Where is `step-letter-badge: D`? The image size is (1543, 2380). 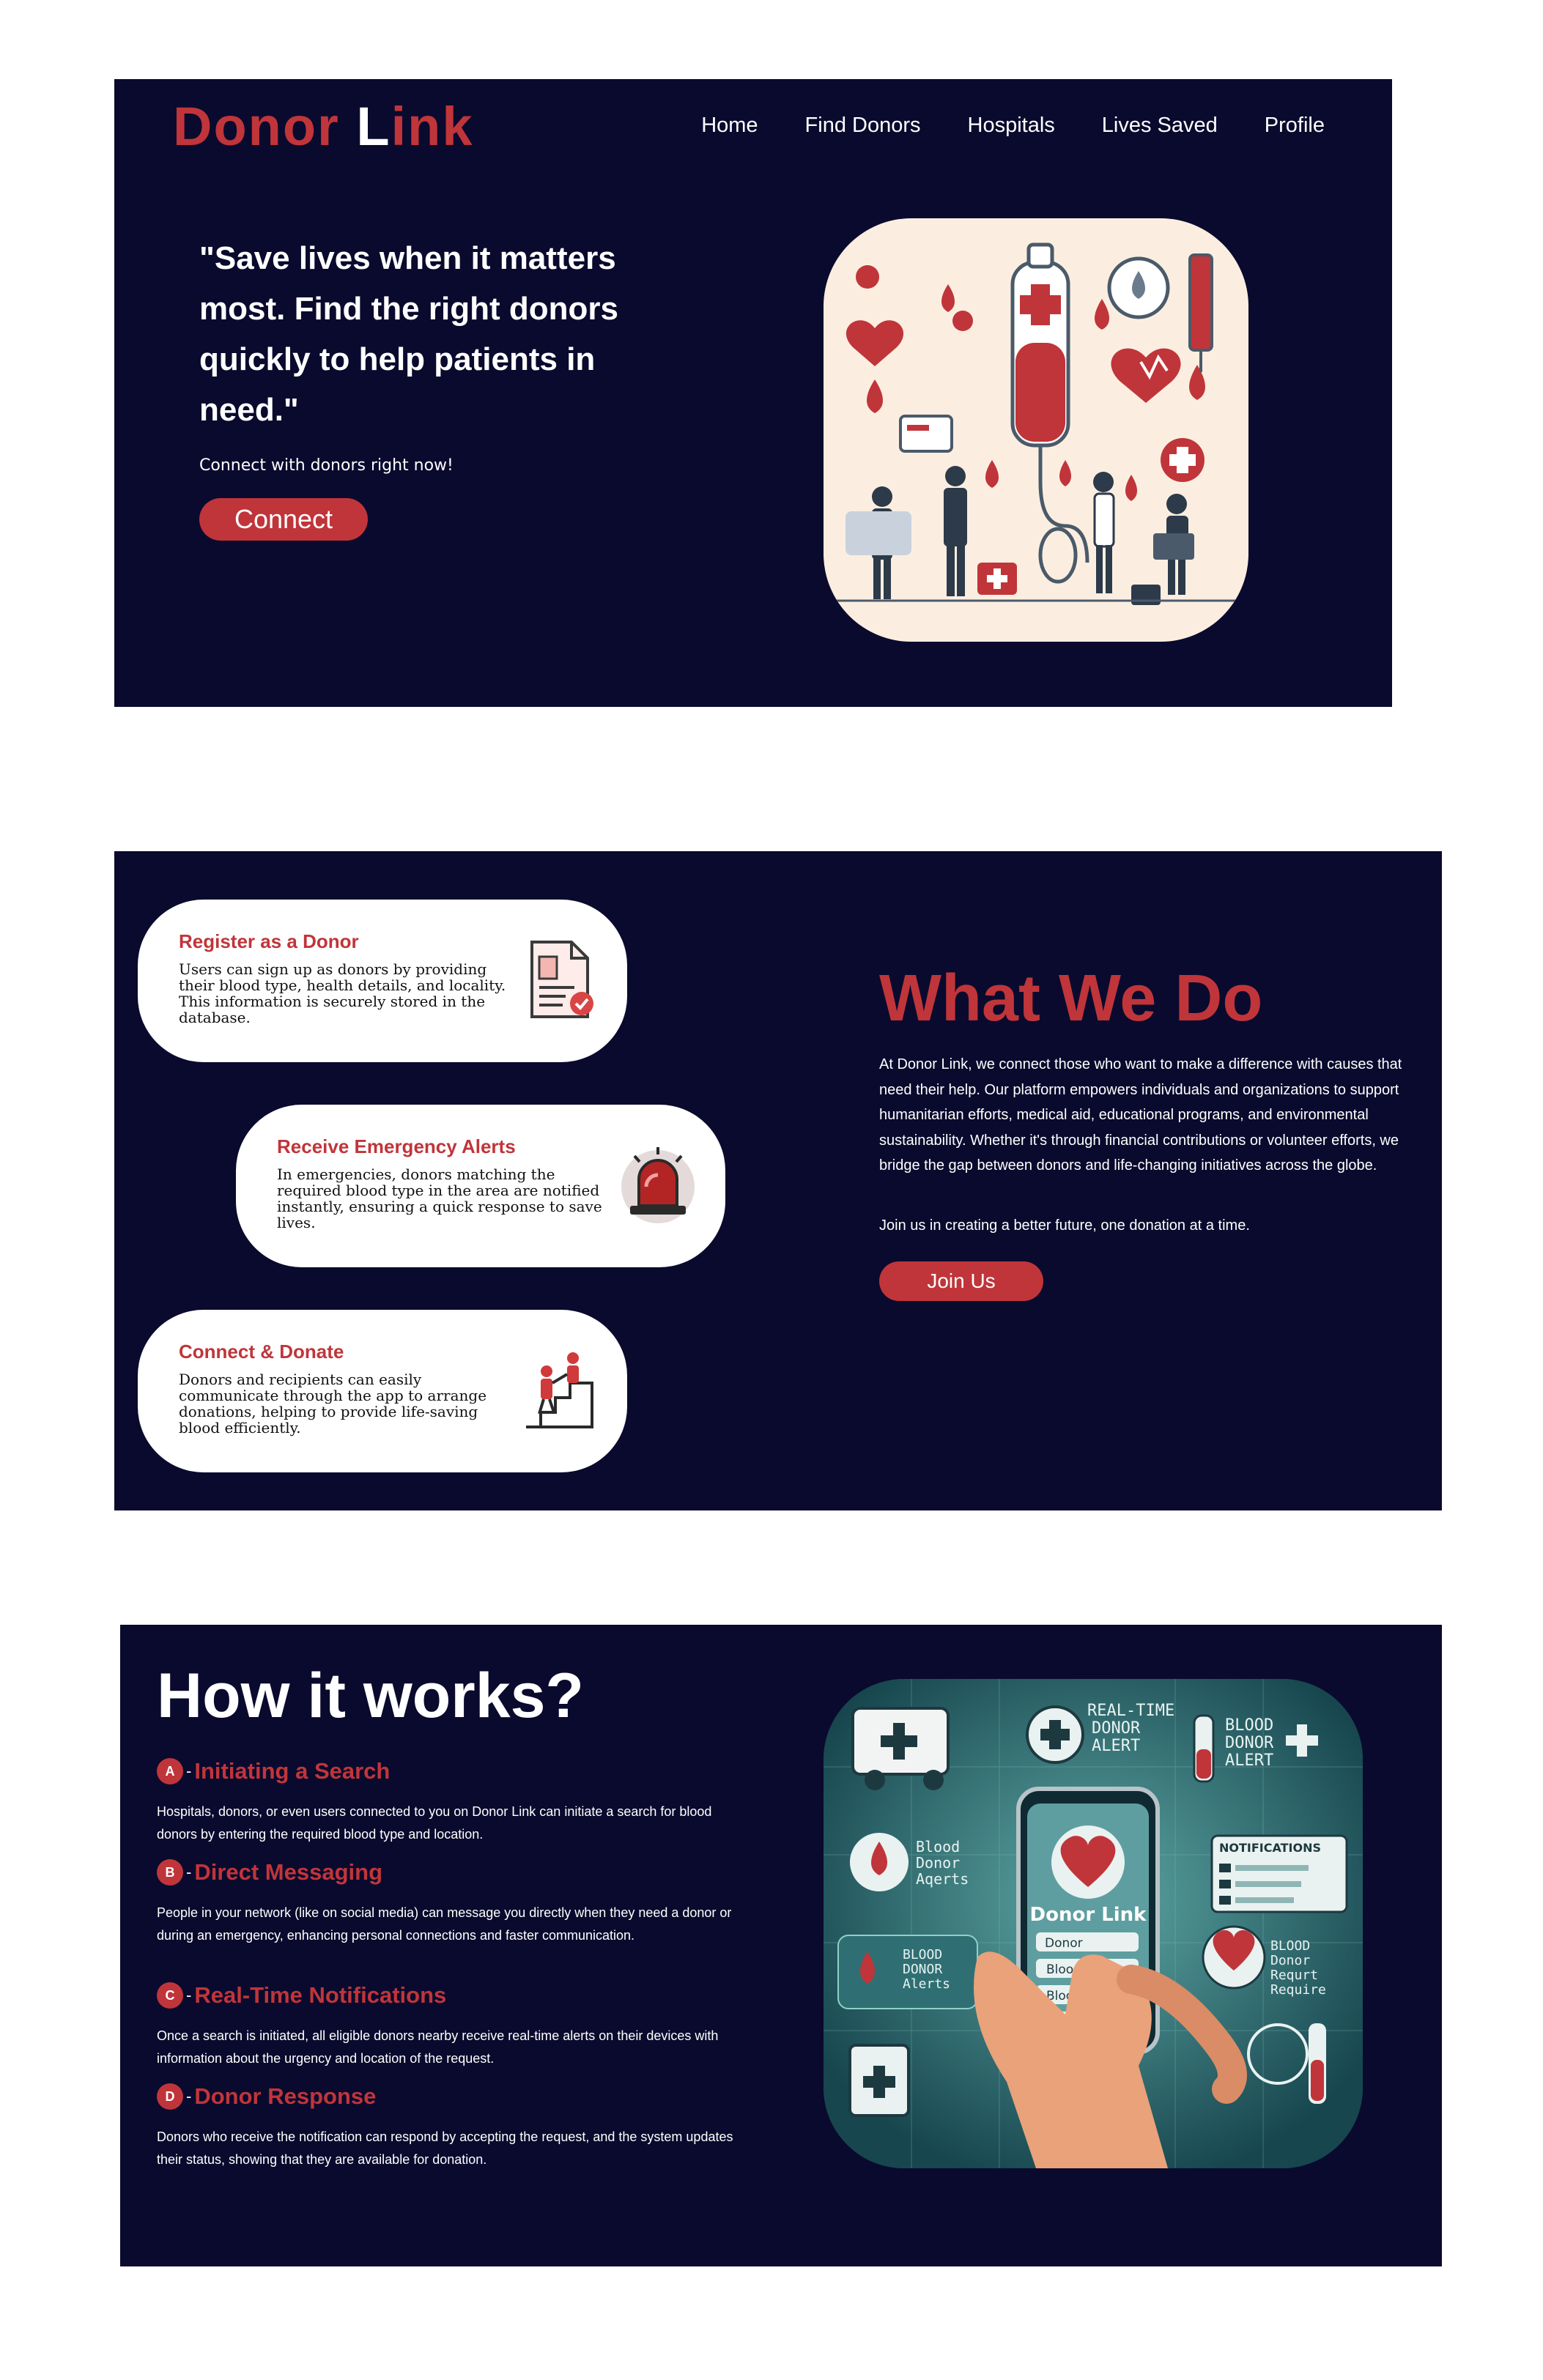
step-letter-badge: D is located at coordinates (170, 2096).